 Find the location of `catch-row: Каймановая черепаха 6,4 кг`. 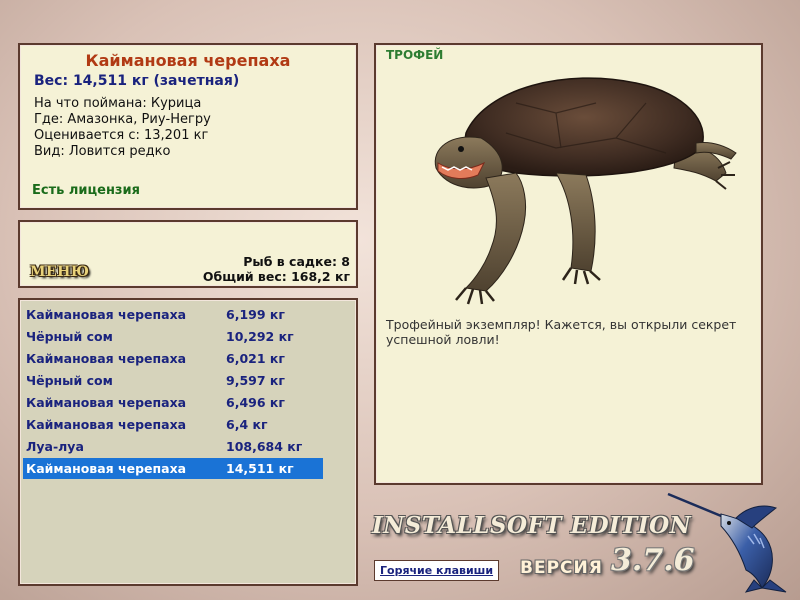

catch-row: Каймановая черепаха 6,4 кг is located at coordinates (173, 424).